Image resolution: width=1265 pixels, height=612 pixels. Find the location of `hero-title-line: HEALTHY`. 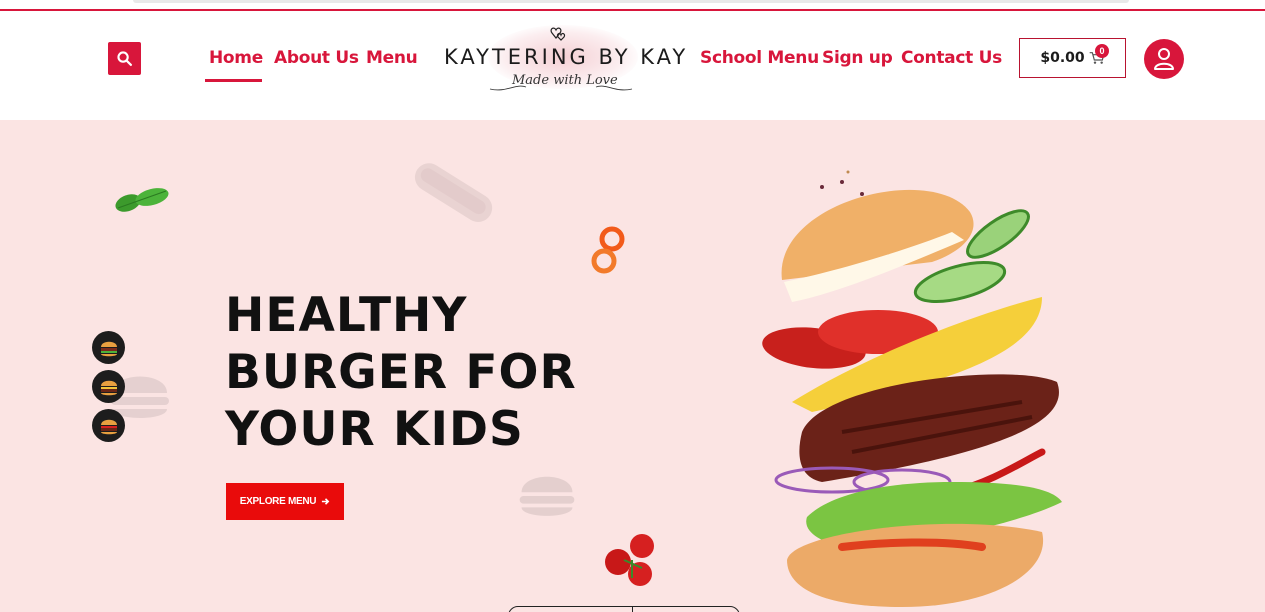

hero-title-line: HEALTHY is located at coordinates (346, 315).